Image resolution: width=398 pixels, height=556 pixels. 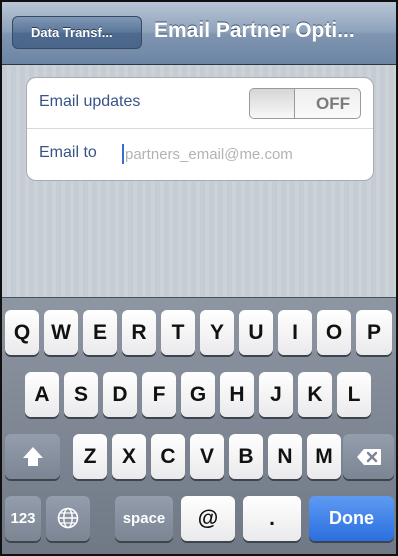 I want to click on text-cursor, so click(x=123, y=154).